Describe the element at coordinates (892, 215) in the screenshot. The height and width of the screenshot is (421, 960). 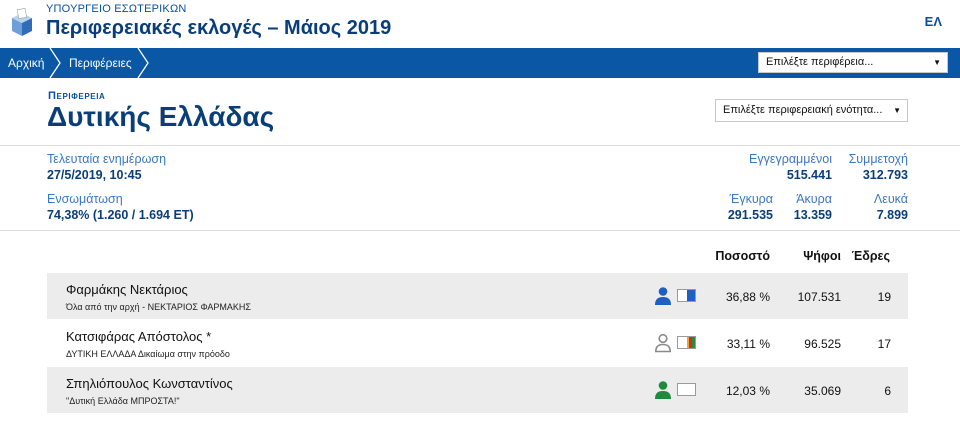
I see `blank-value: 7.899` at that location.